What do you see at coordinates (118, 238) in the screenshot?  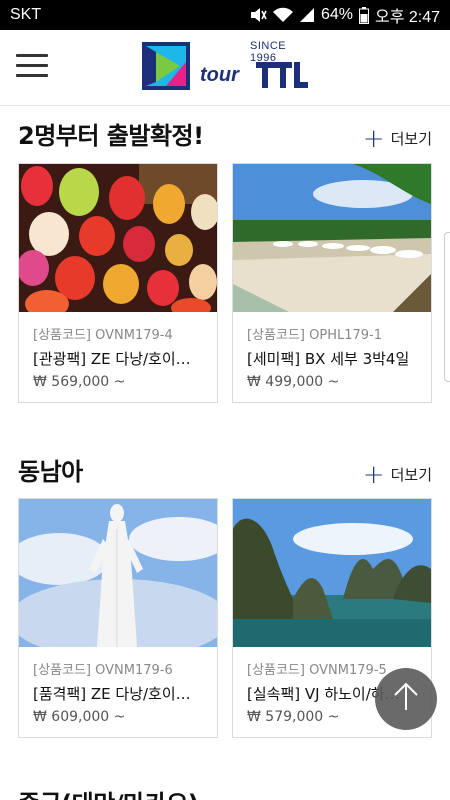 I see `product-image-lanterns` at bounding box center [118, 238].